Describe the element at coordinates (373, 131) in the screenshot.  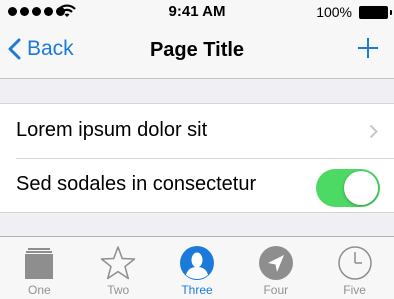
I see `chevron-right-icon` at that location.